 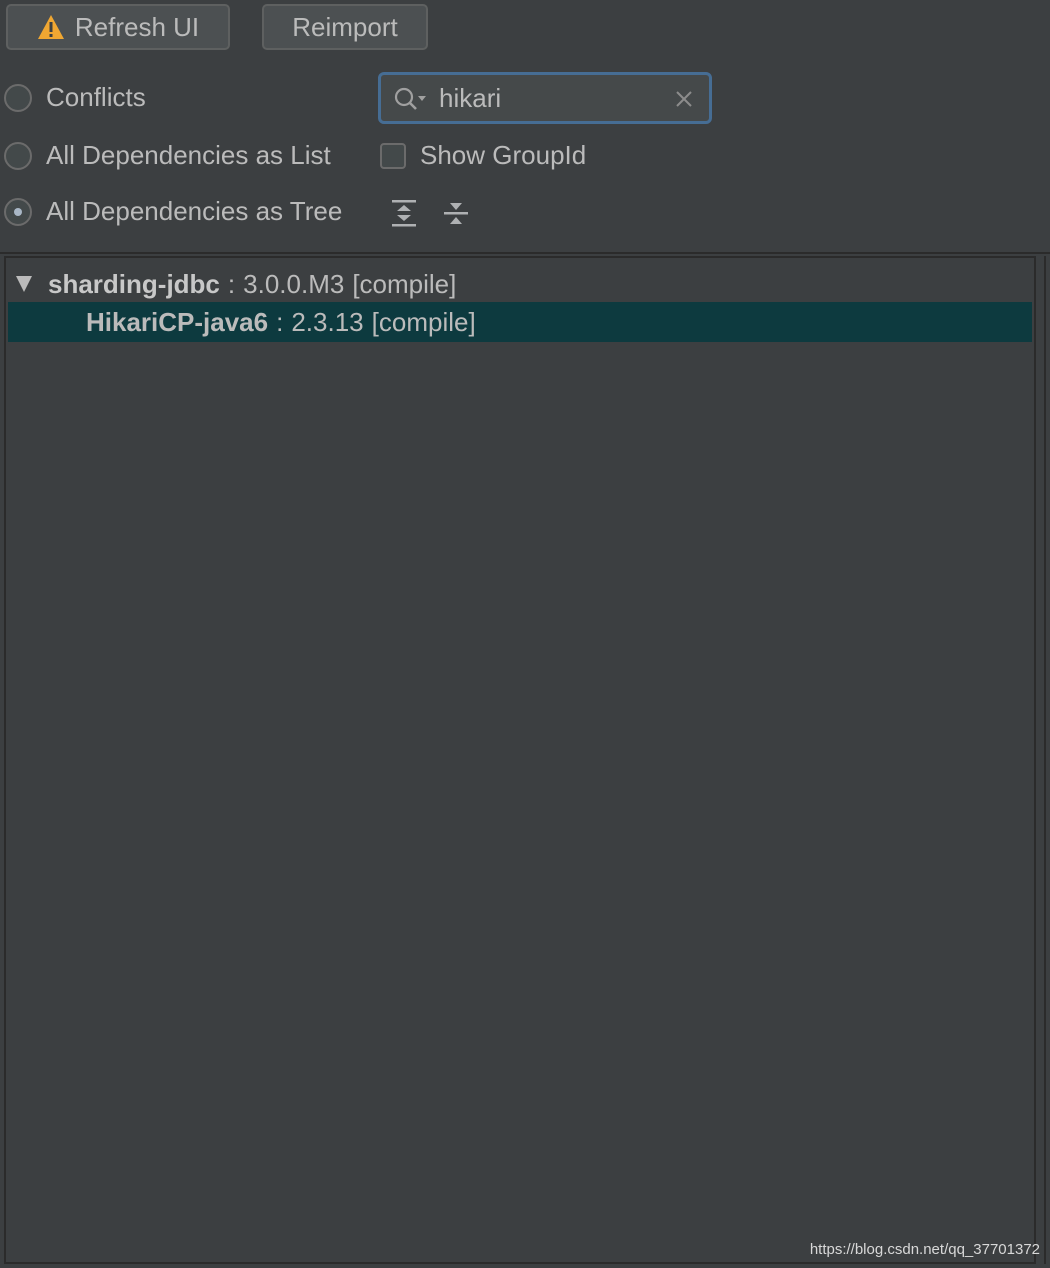 What do you see at coordinates (294, 283) in the screenshot?
I see `tree-node-version: 3.0.0.M3` at bounding box center [294, 283].